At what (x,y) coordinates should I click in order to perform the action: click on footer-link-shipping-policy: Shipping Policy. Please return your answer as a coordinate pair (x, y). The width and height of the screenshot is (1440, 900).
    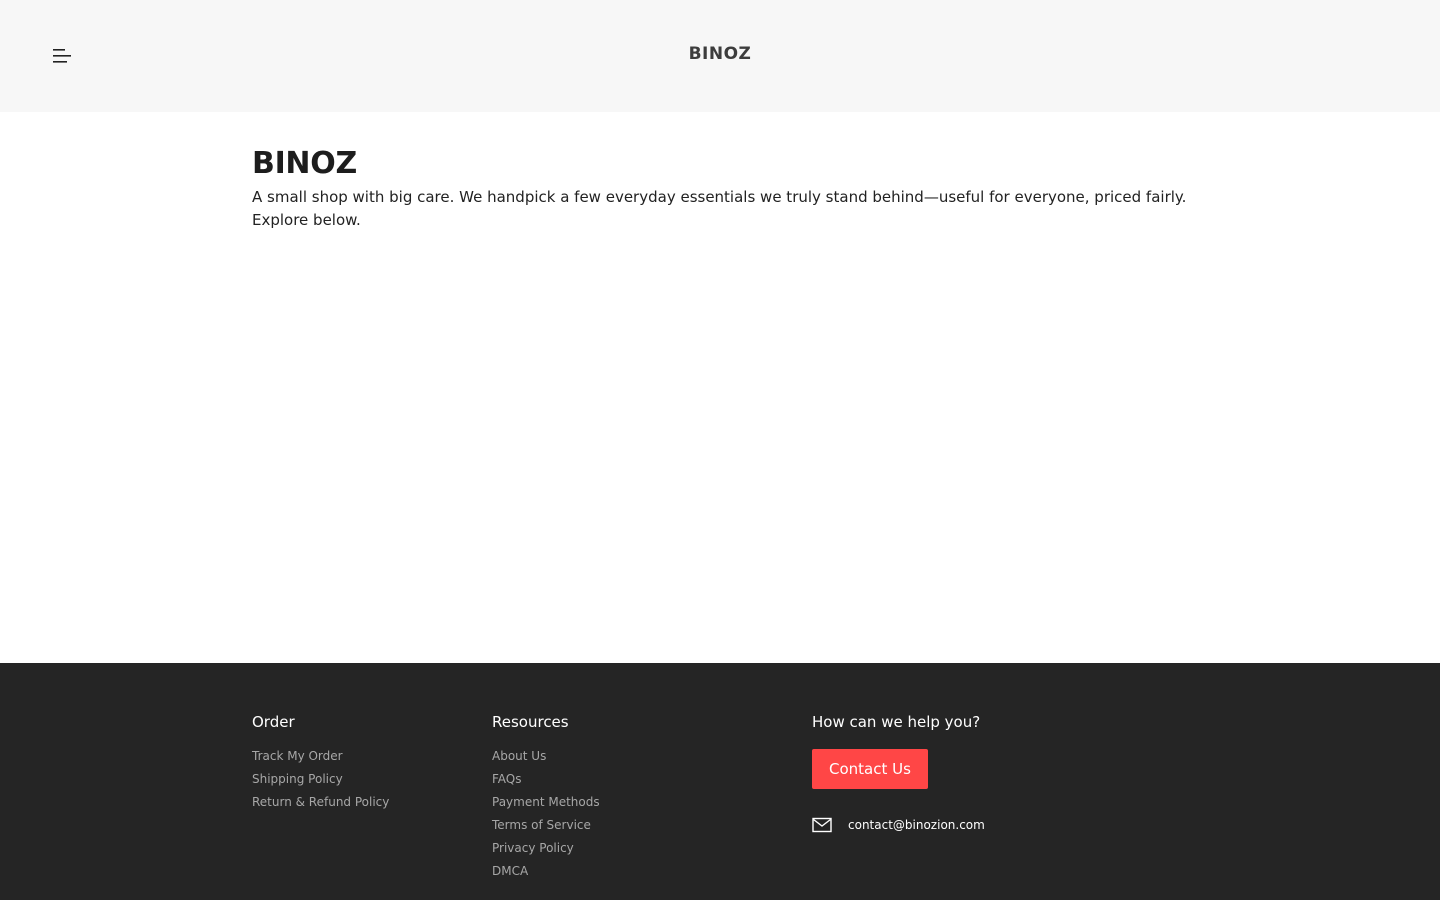
    Looking at the image, I should click on (320, 779).